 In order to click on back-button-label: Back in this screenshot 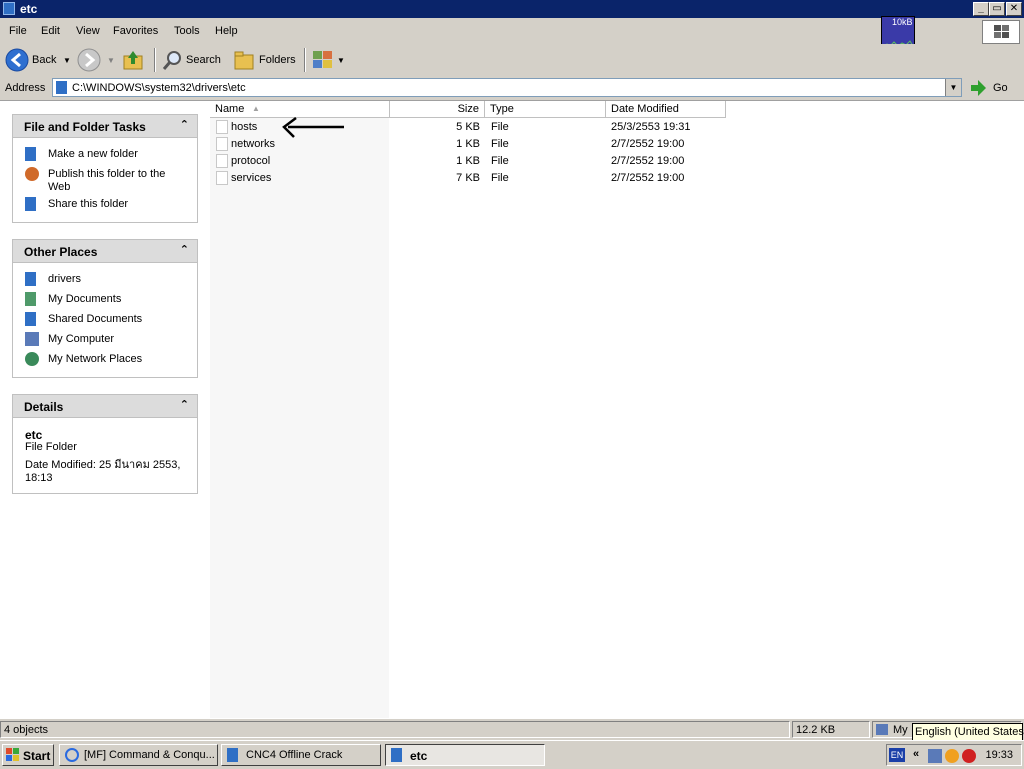, I will do `click(44, 60)`.